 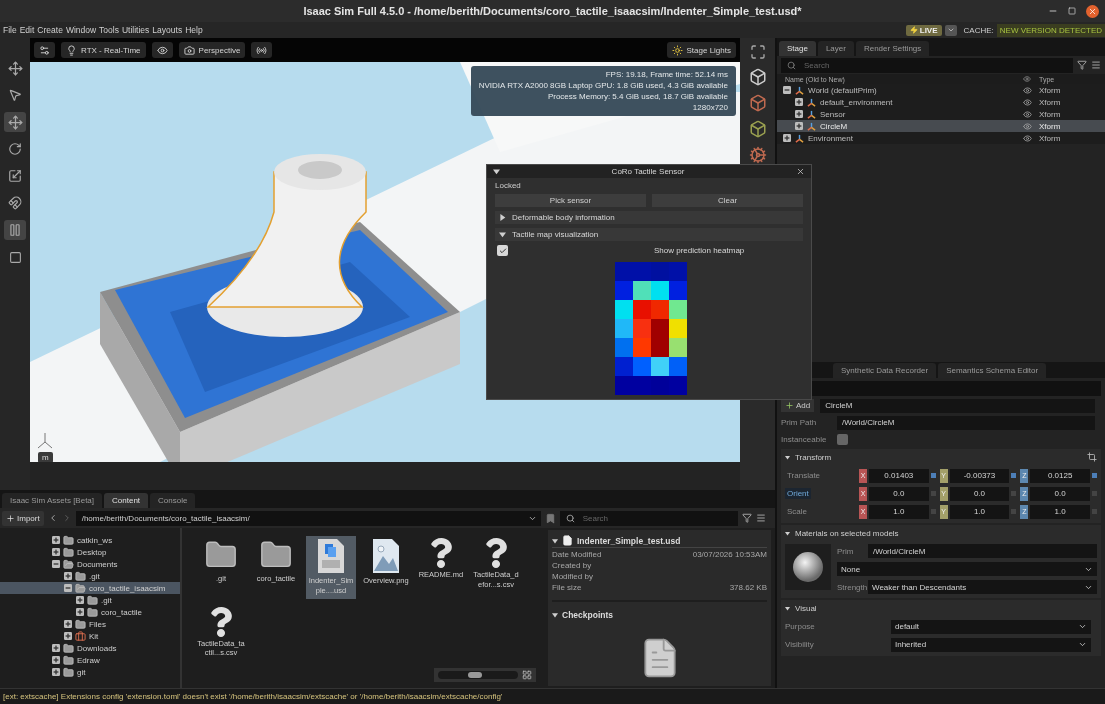 I want to click on expand-triangle-icon, so click(x=502, y=217).